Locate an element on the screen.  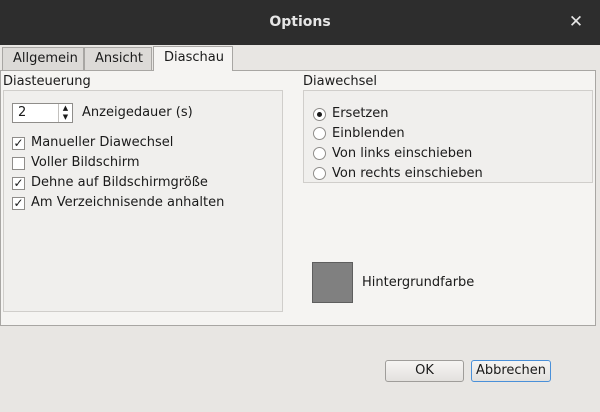
label-full-screen: Voller Bildschirm is located at coordinates (85, 162).